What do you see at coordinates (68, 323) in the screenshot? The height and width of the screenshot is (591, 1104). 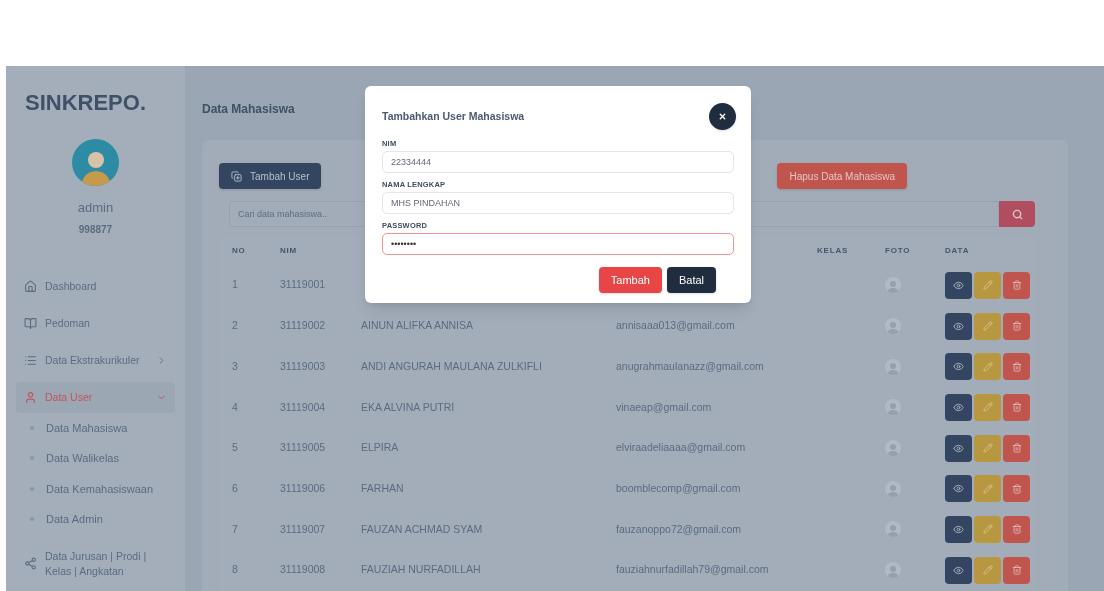 I see `sidebar-item-label: Pedoman` at bounding box center [68, 323].